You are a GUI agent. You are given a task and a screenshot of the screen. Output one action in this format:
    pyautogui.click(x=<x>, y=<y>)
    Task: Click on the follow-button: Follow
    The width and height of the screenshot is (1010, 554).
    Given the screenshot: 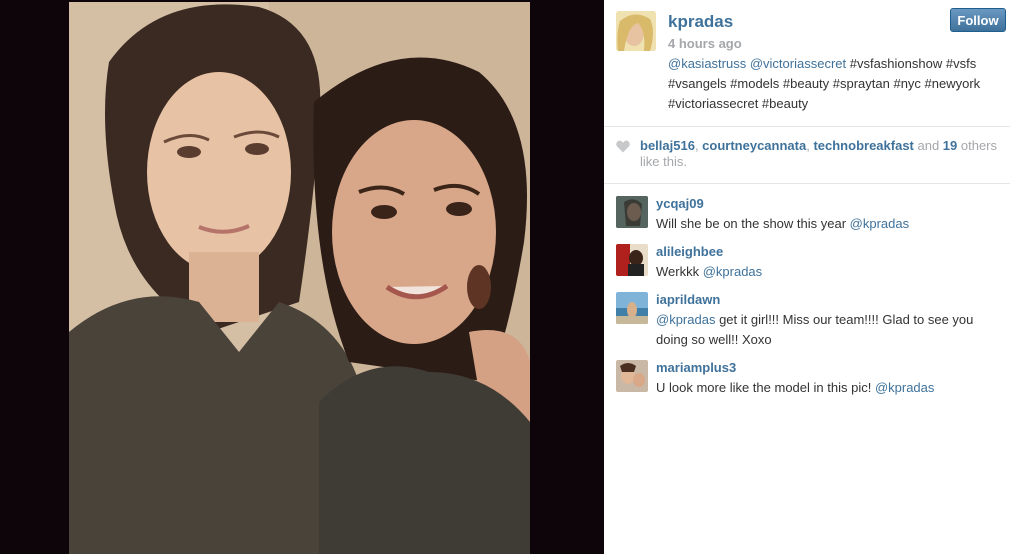 What is the action you would take?
    pyautogui.click(x=978, y=20)
    